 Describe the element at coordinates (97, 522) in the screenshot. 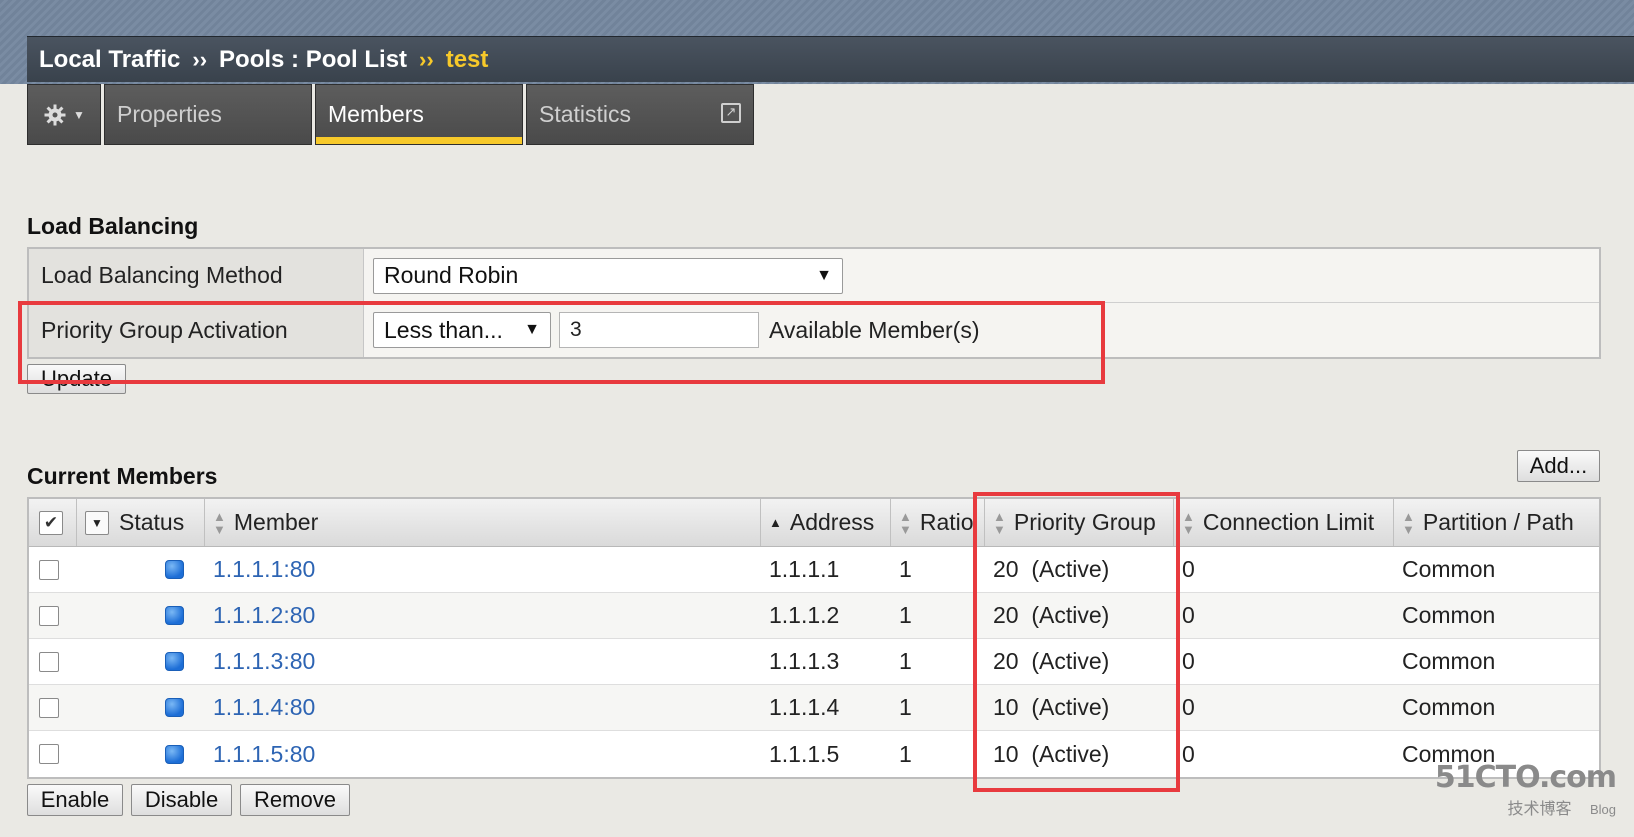

I see `status-filter-chevron-icon: ▼` at that location.